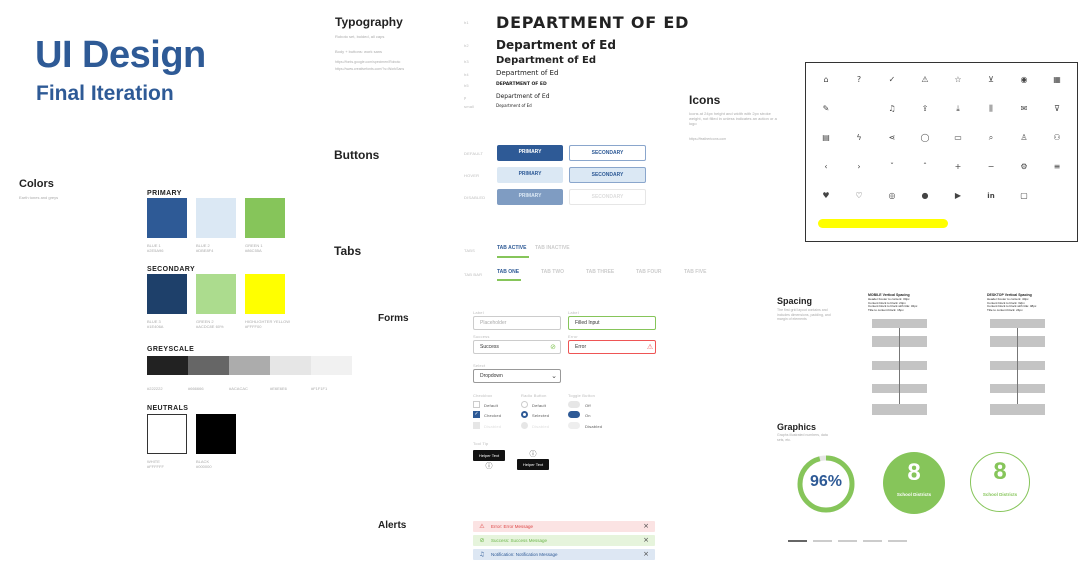 The image size is (1086, 562). What do you see at coordinates (574, 414) in the screenshot?
I see `toggle-on` at bounding box center [574, 414].